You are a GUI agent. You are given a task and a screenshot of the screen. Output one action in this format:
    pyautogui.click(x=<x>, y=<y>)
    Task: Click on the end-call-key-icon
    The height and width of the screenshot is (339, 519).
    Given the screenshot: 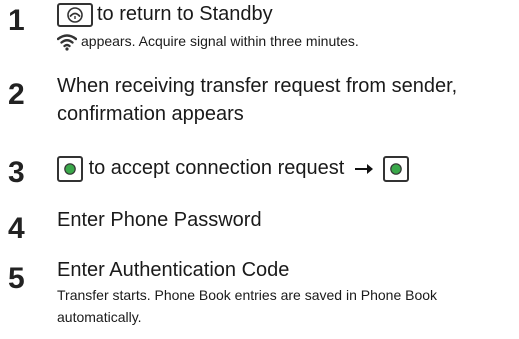 What is the action you would take?
    pyautogui.click(x=75, y=14)
    